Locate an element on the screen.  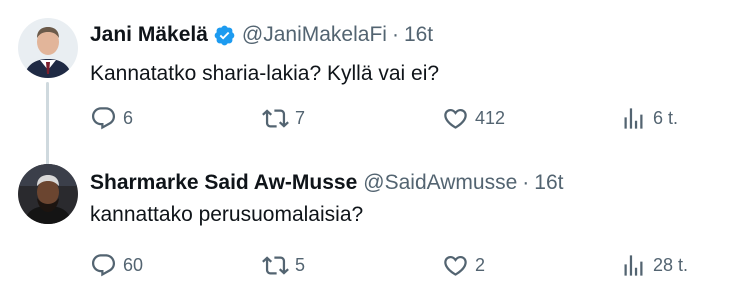
retweet-count: 5 is located at coordinates (300, 264).